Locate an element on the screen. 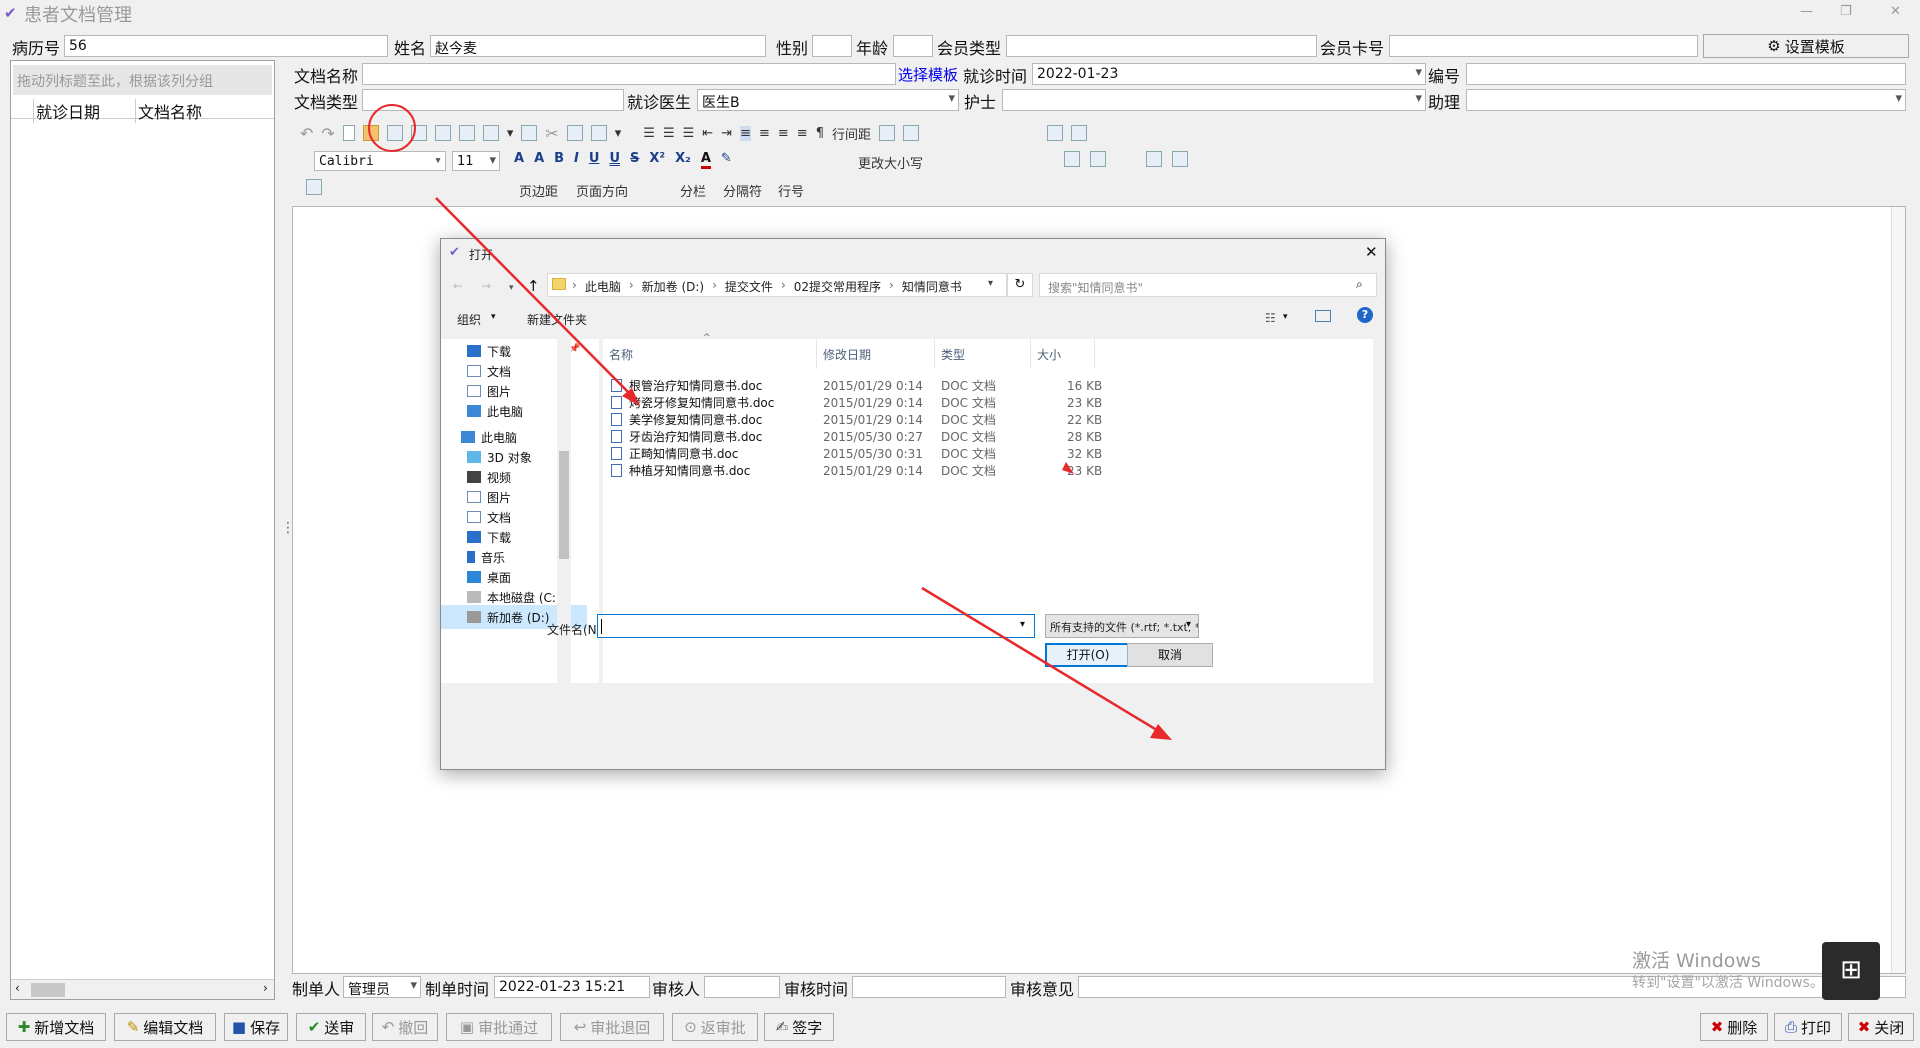 This screenshot has width=1920, height=1048. print-button: ⎙ 打印 is located at coordinates (1808, 1027).